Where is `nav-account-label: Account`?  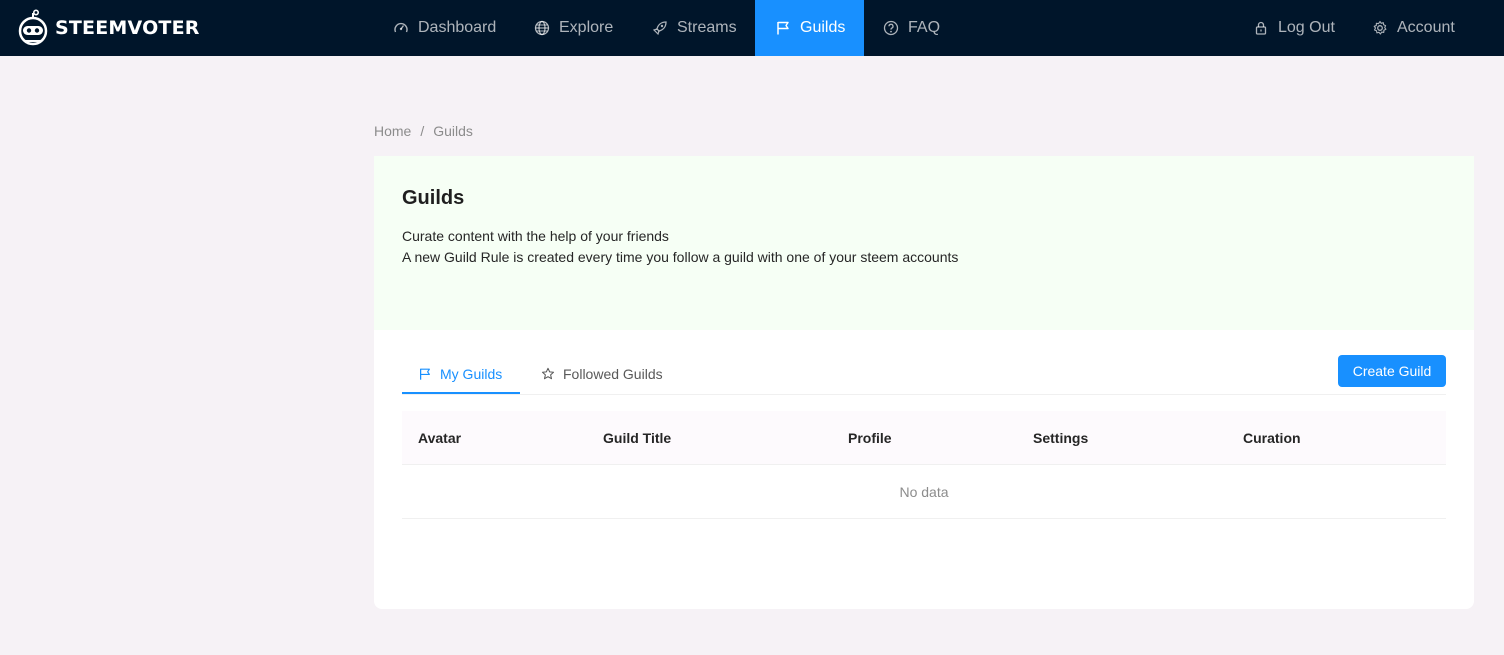 nav-account-label: Account is located at coordinates (1426, 27).